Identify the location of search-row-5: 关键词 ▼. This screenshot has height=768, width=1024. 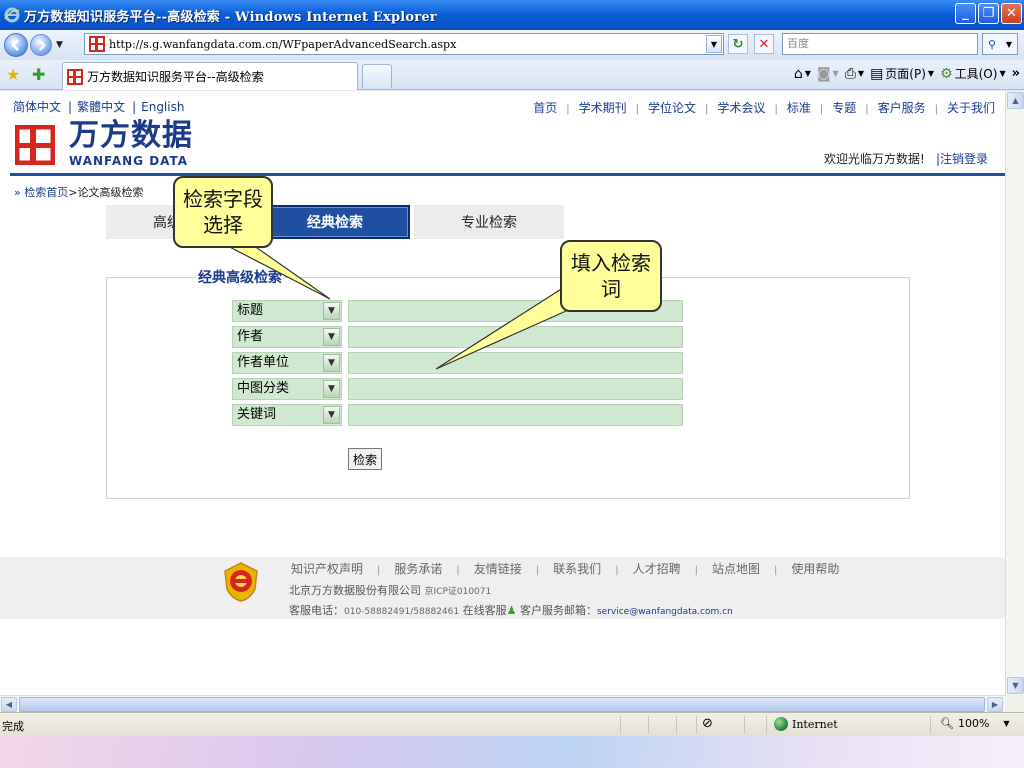
(457, 415).